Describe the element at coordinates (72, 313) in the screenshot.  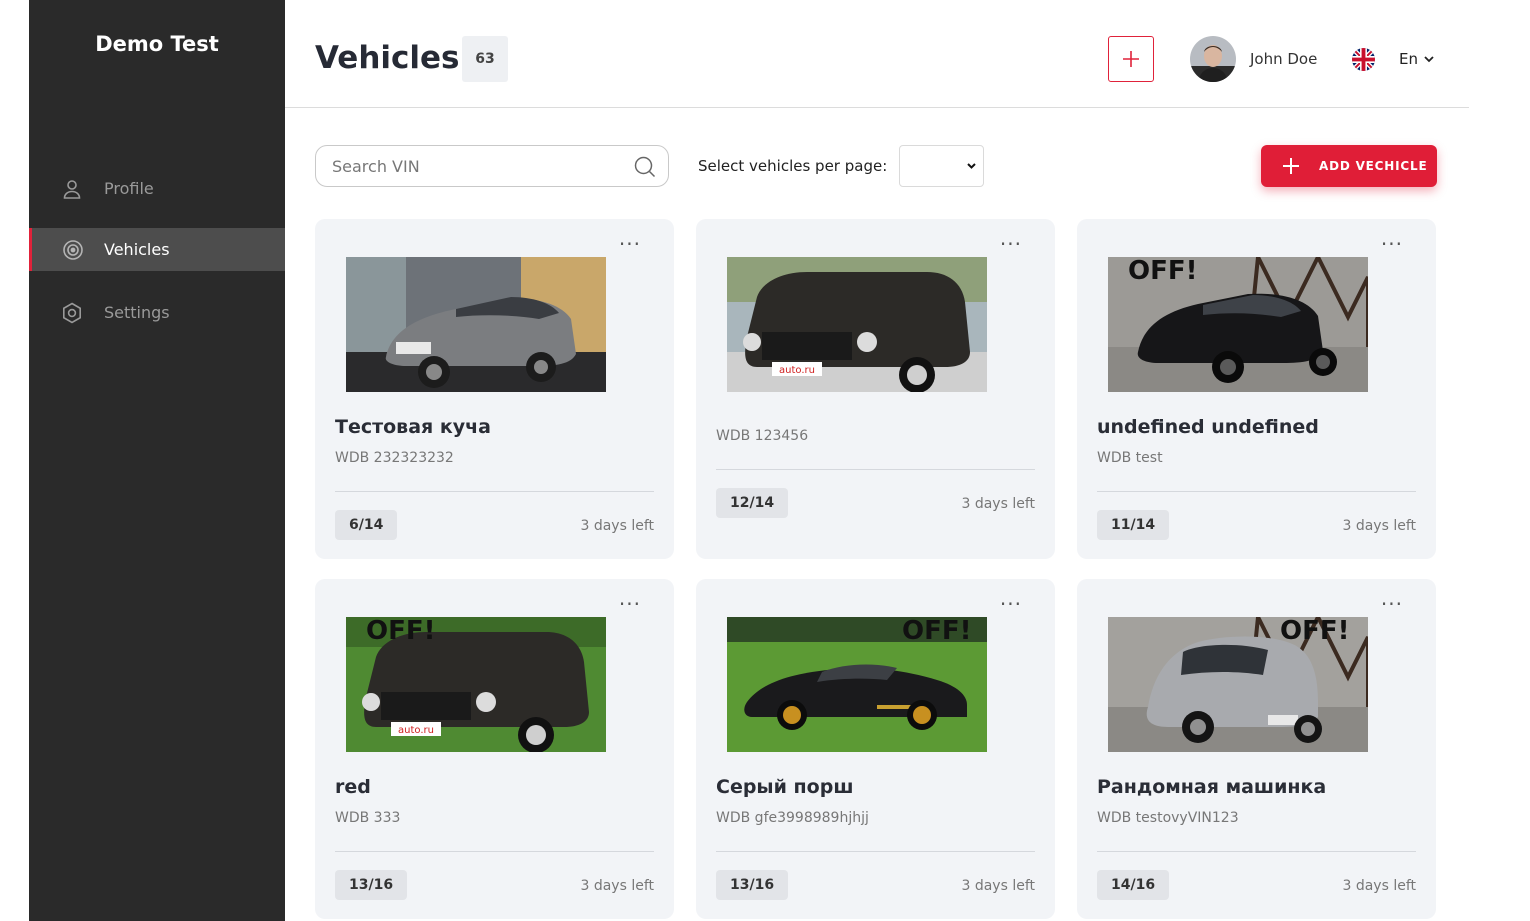
I see `gear-icon` at that location.